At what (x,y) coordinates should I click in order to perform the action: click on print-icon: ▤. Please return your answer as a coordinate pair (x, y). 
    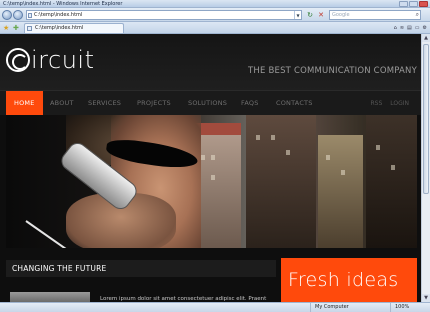
    Looking at the image, I should click on (409, 28).